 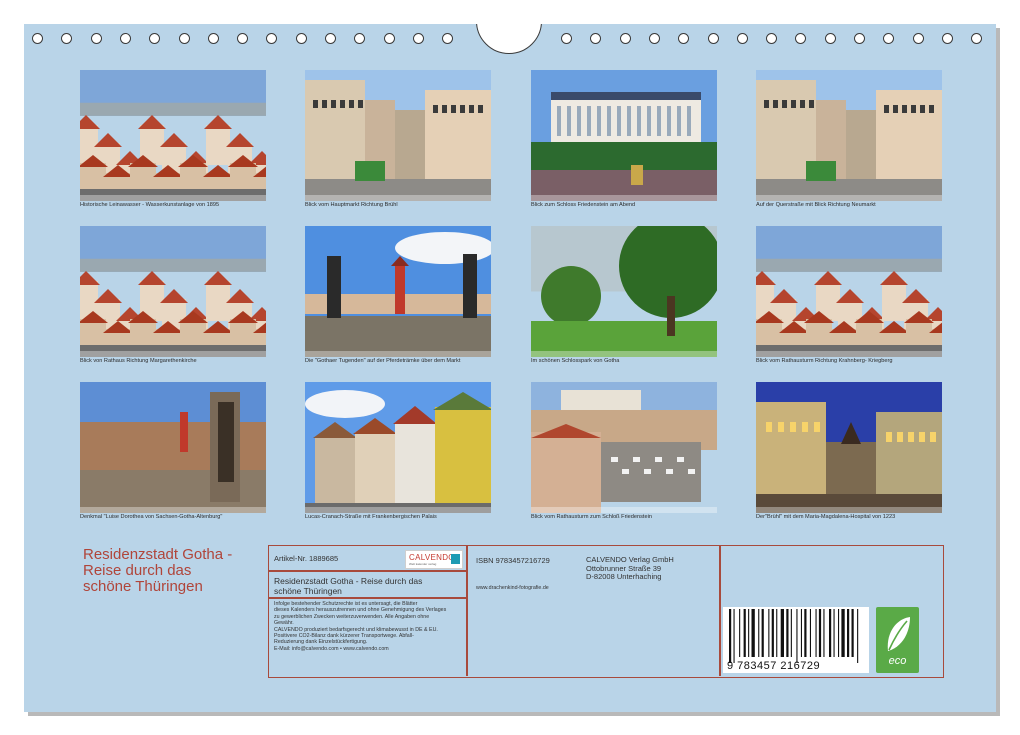 I want to click on calvendo-logo-text: CALVENDO, so click(x=432, y=557).